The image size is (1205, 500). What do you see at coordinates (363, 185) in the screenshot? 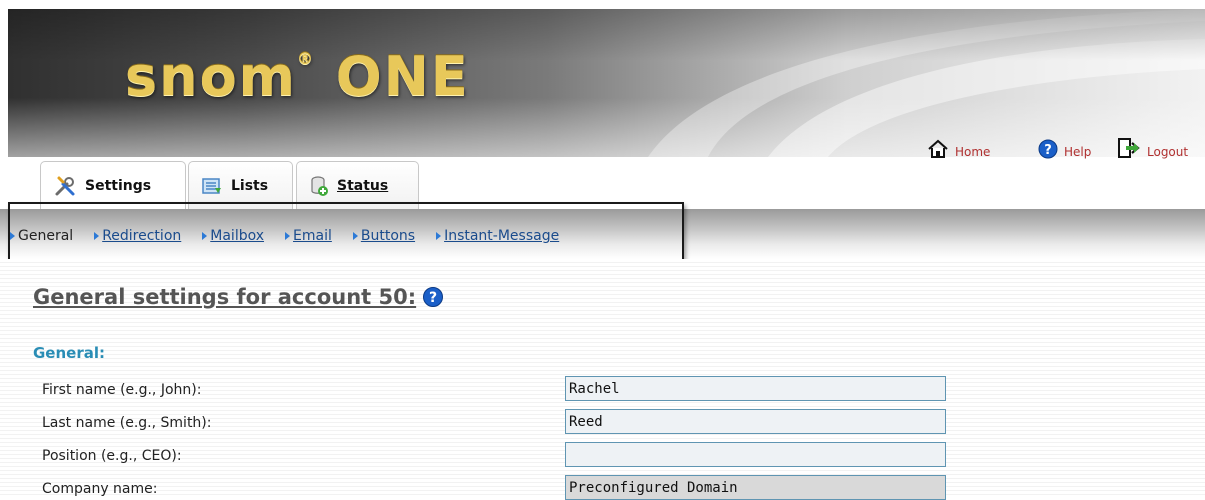
I see `tab-status-label: Status` at bounding box center [363, 185].